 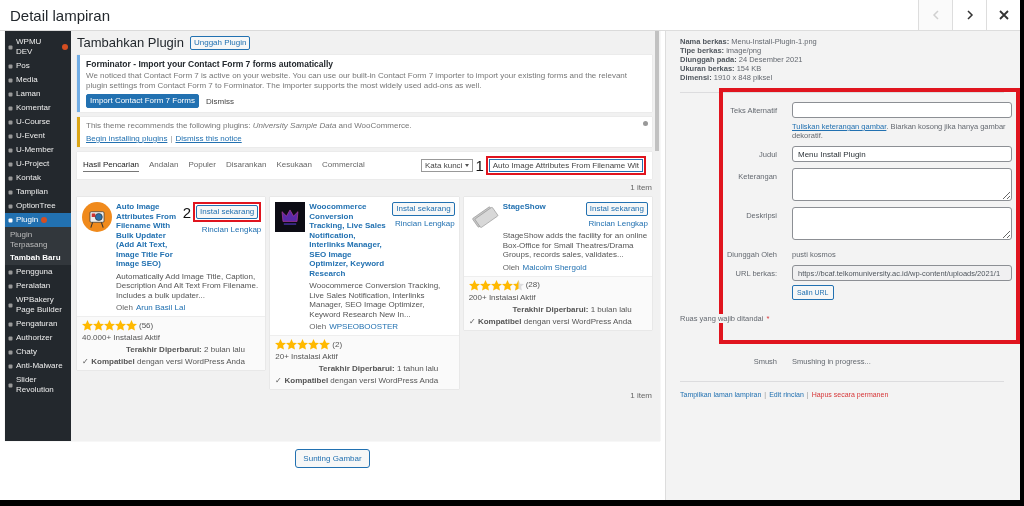 I want to click on camera-logo-drawing, so click(x=97, y=217).